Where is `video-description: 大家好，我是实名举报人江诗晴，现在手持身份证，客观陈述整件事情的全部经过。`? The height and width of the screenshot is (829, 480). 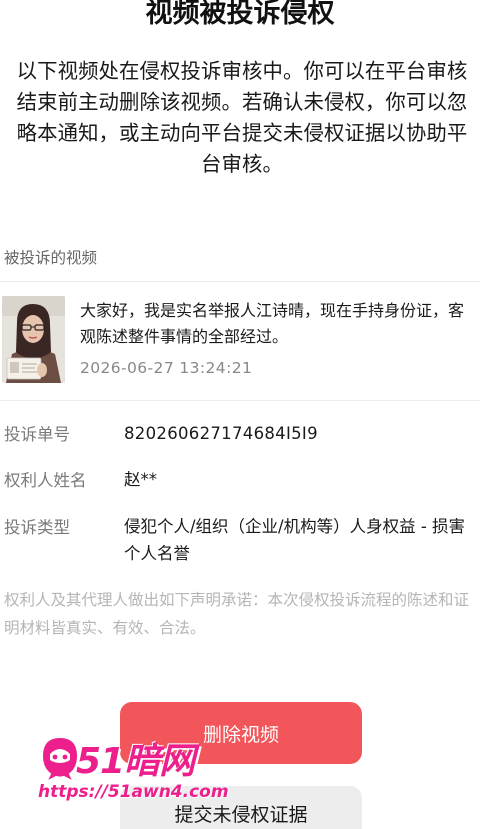
video-description: 大家好，我是实名举报人江诗晴，现在手持身份证，客观陈述整件事情的全部经过。 is located at coordinates (272, 323).